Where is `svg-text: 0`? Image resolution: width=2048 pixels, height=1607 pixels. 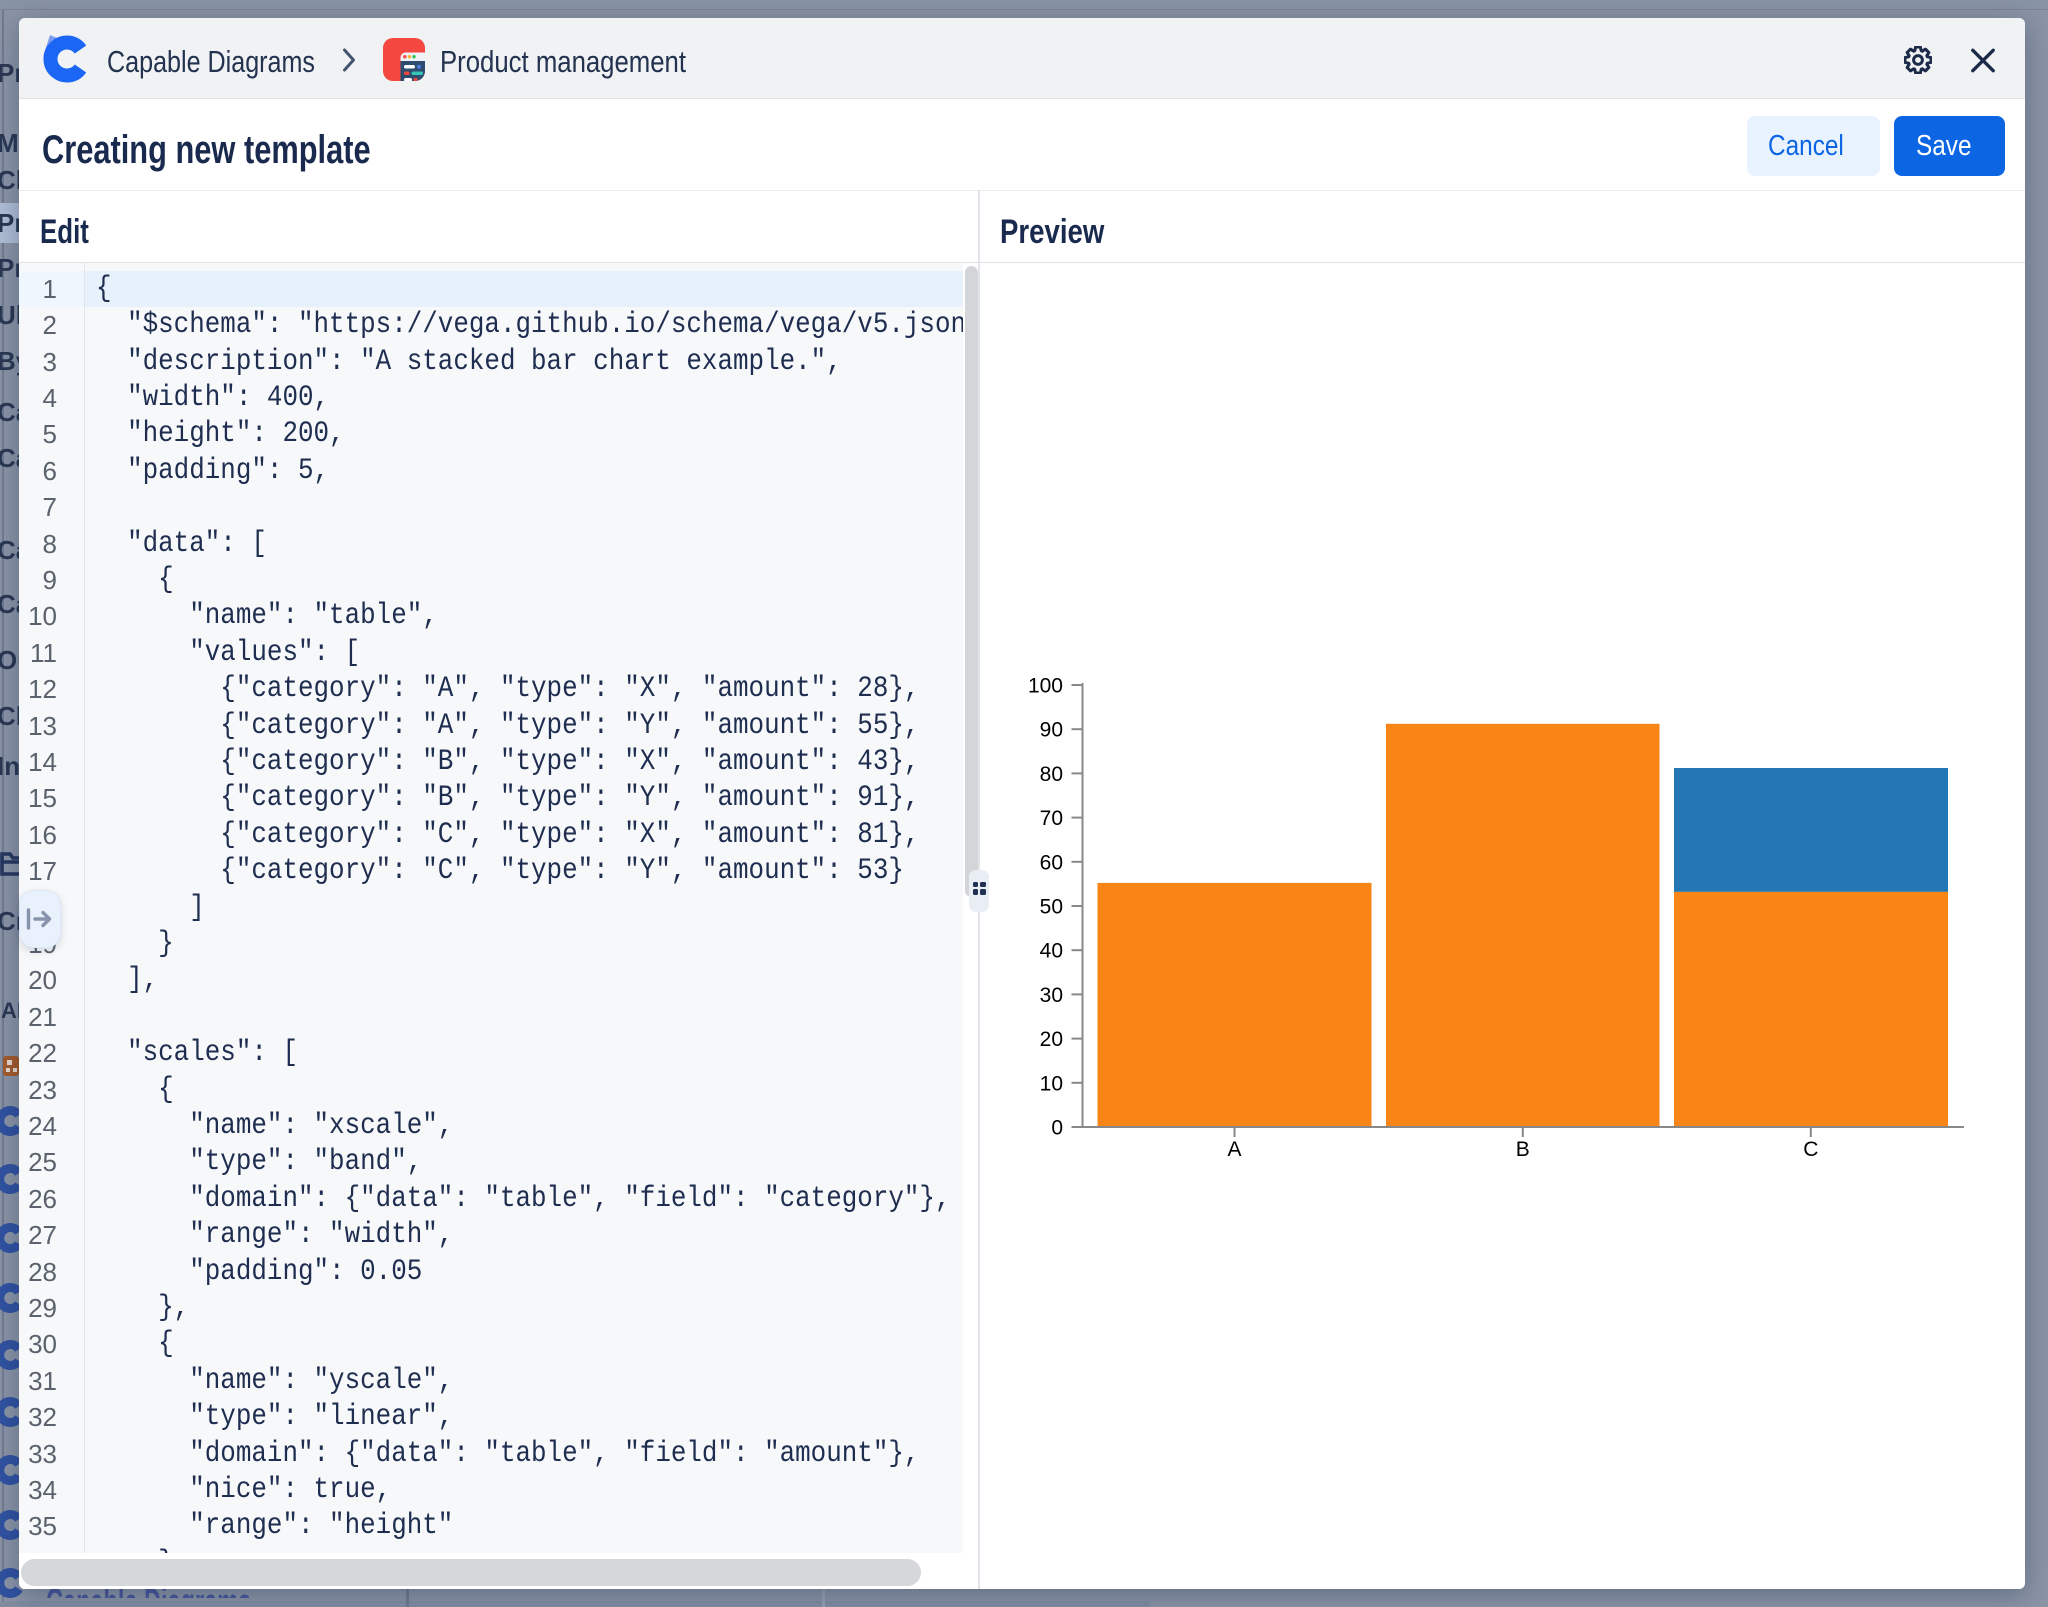
svg-text: 0 is located at coordinates (1057, 1128).